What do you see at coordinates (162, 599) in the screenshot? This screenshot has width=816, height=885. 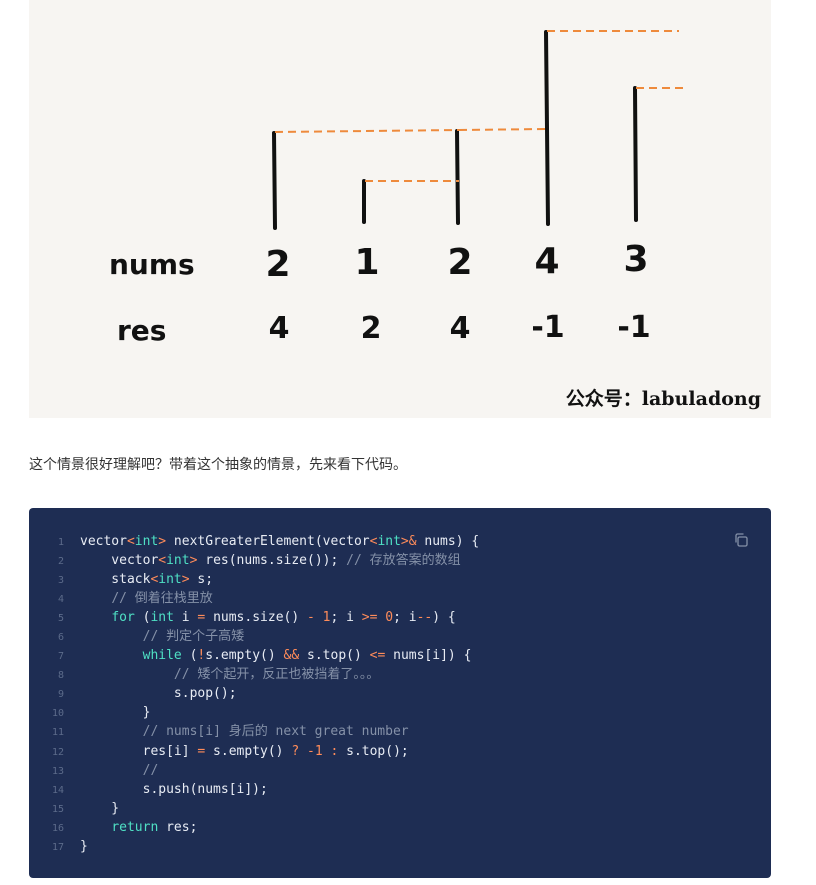 I see `code-text: // 倒着往栈里放` at bounding box center [162, 599].